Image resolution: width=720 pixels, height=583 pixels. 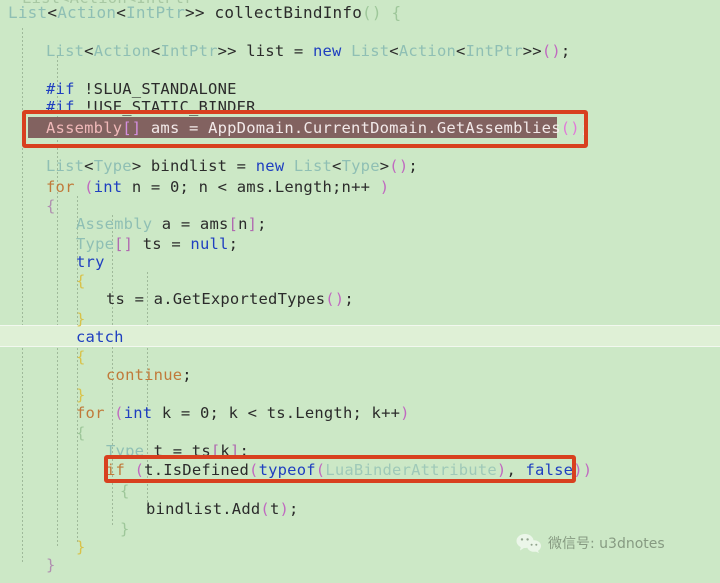 What do you see at coordinates (176, 413) in the screenshot?
I see `code-token: k =` at bounding box center [176, 413].